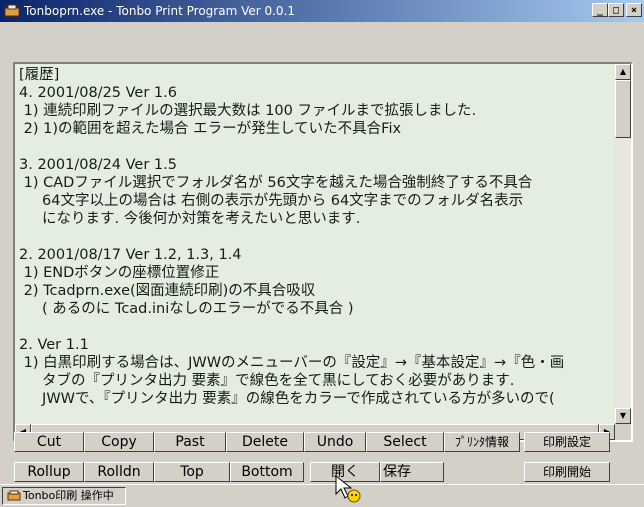 The height and width of the screenshot is (507, 644). Describe the element at coordinates (271, 201) in the screenshot. I see `history-line: 64文字以上の場合は 右側の表示が先頭から 64文字までのフォルダ名表示` at that location.